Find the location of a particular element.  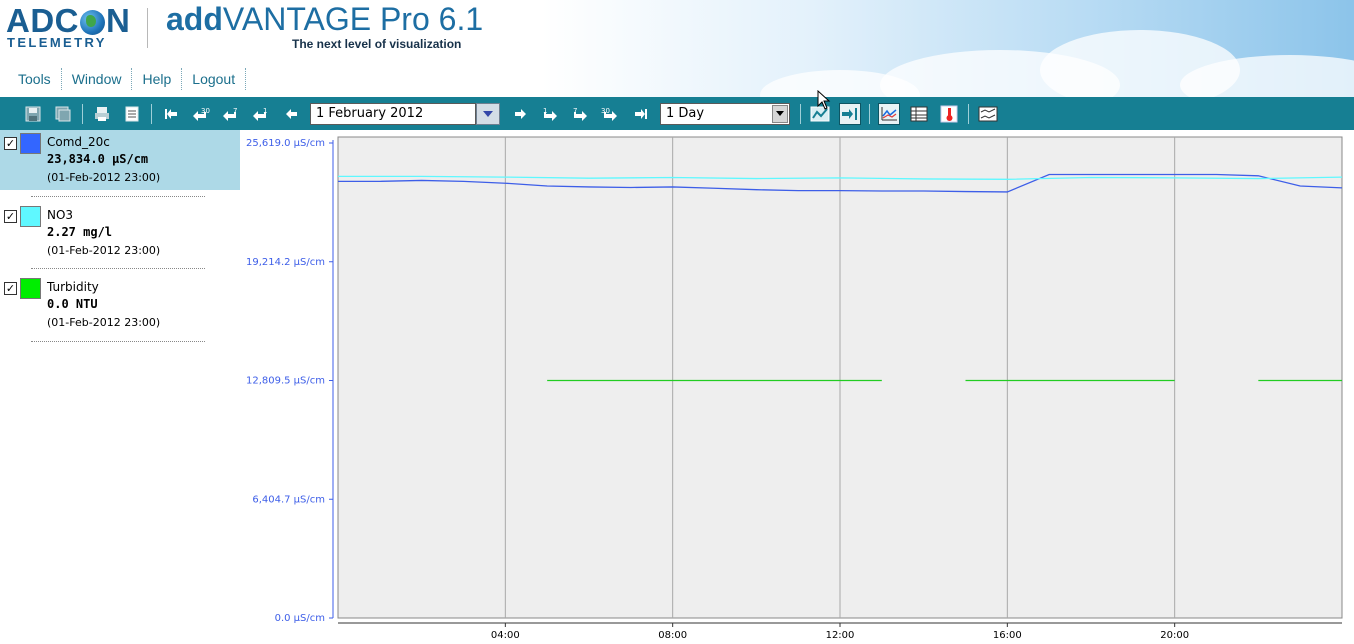

table-view-icon is located at coordinates (919, 114).